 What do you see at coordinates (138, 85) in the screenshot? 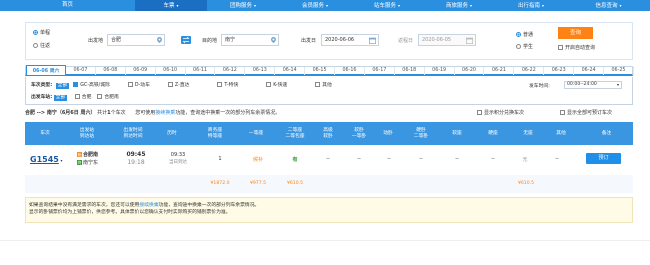
I see `train-type-option: D-动车` at bounding box center [138, 85].